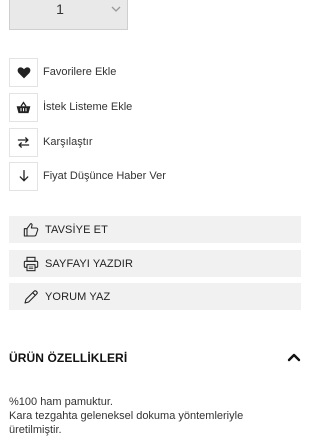 This screenshot has width=320, height=437. Describe the element at coordinates (23, 72) in the screenshot. I see `heart-icon` at that location.